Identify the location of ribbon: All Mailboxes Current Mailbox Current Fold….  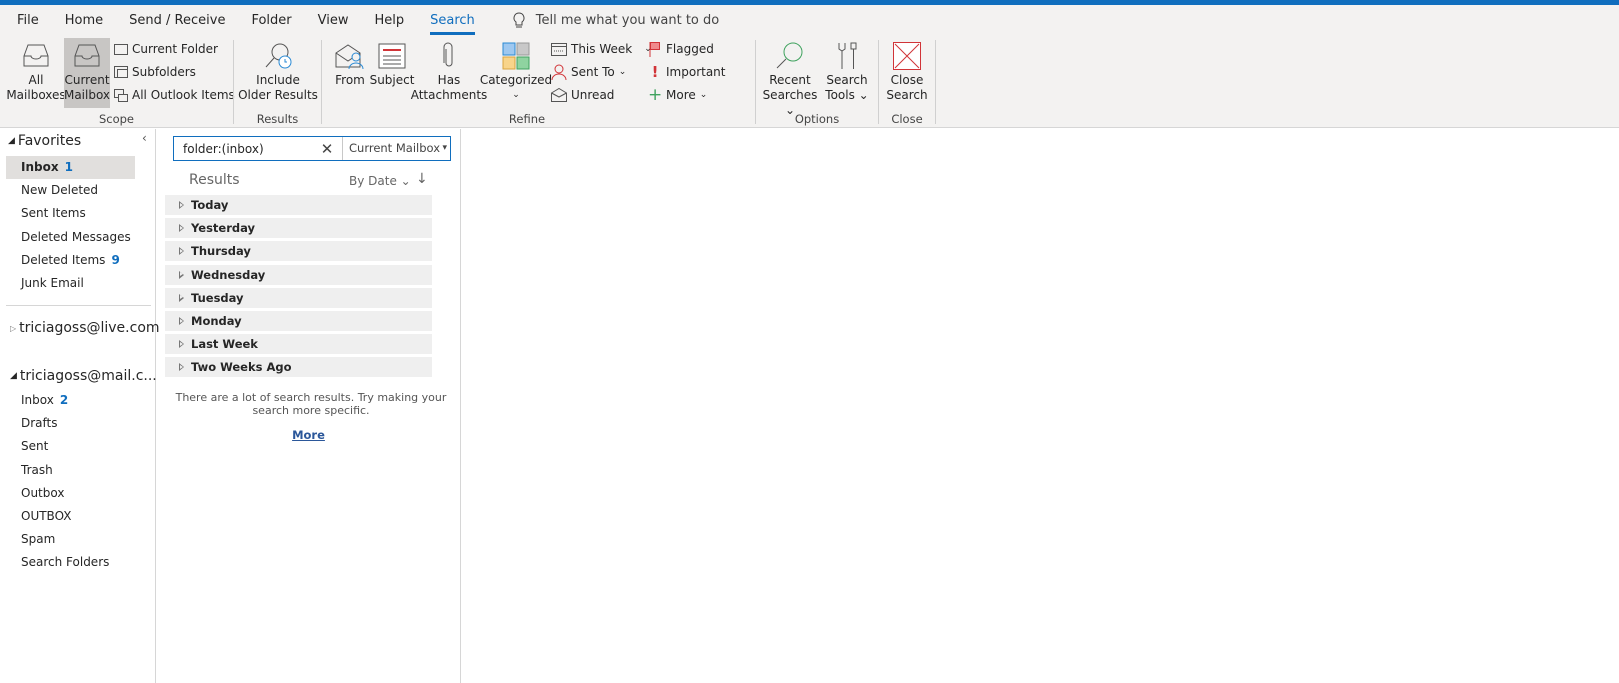
(809, 82).